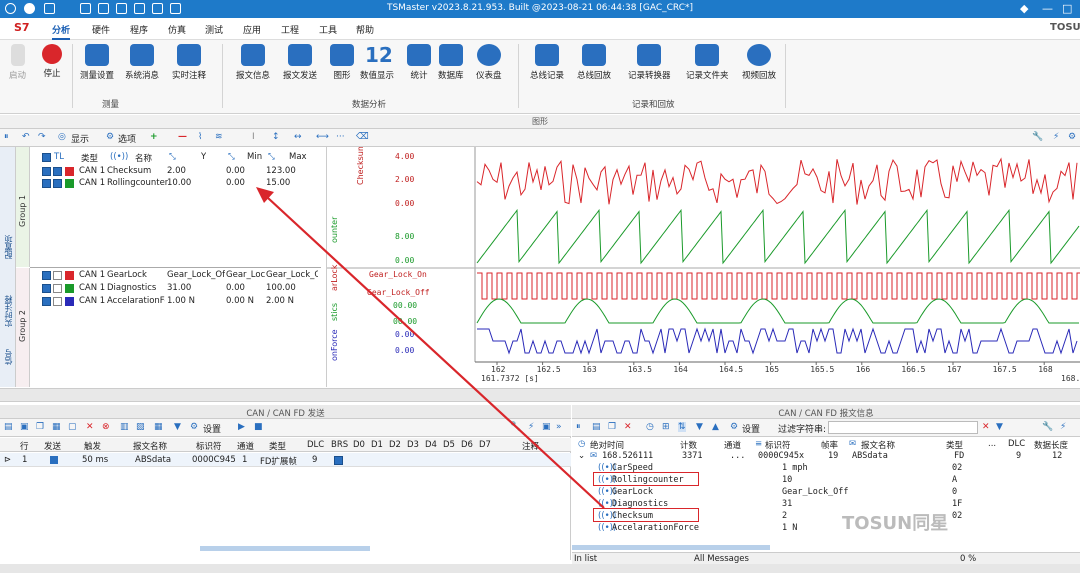 This screenshot has height=573, width=1080. Describe the element at coordinates (72, 427) in the screenshot. I see `new-icon: ▢` at that location.